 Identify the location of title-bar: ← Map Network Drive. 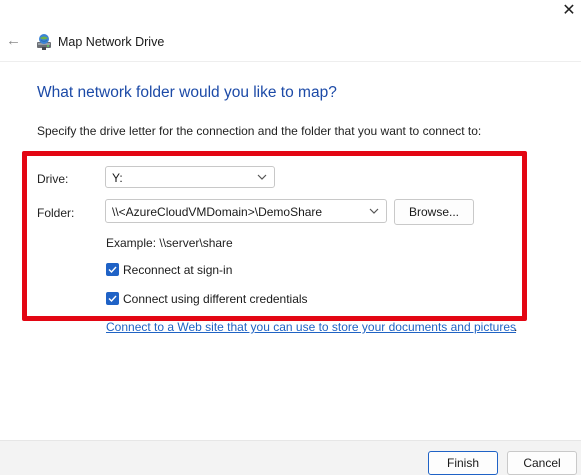
(290, 43).